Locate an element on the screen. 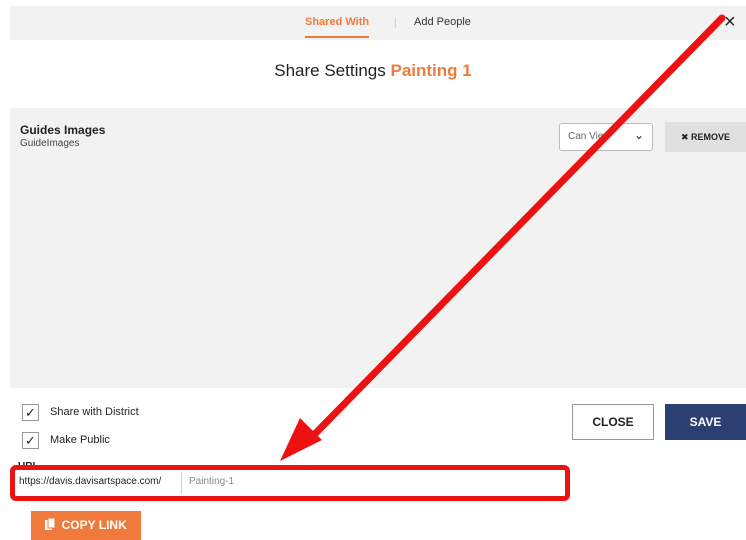 This screenshot has height=540, width=746. artwork-name: Painting 1 is located at coordinates (431, 70).